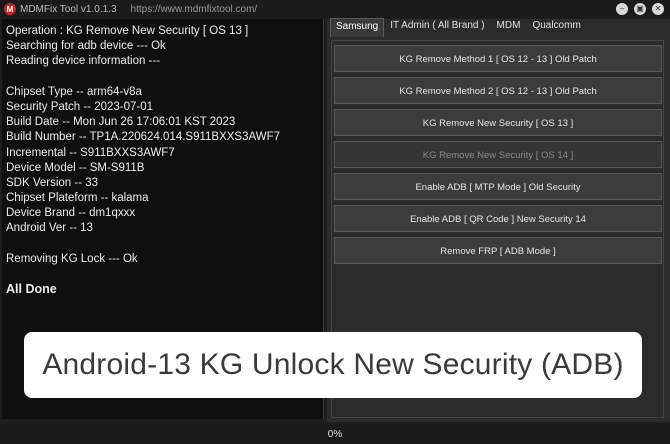 The width and height of the screenshot is (670, 444). Describe the element at coordinates (556, 27) in the screenshot. I see `tab-qualcomm: Qualcomm` at that location.